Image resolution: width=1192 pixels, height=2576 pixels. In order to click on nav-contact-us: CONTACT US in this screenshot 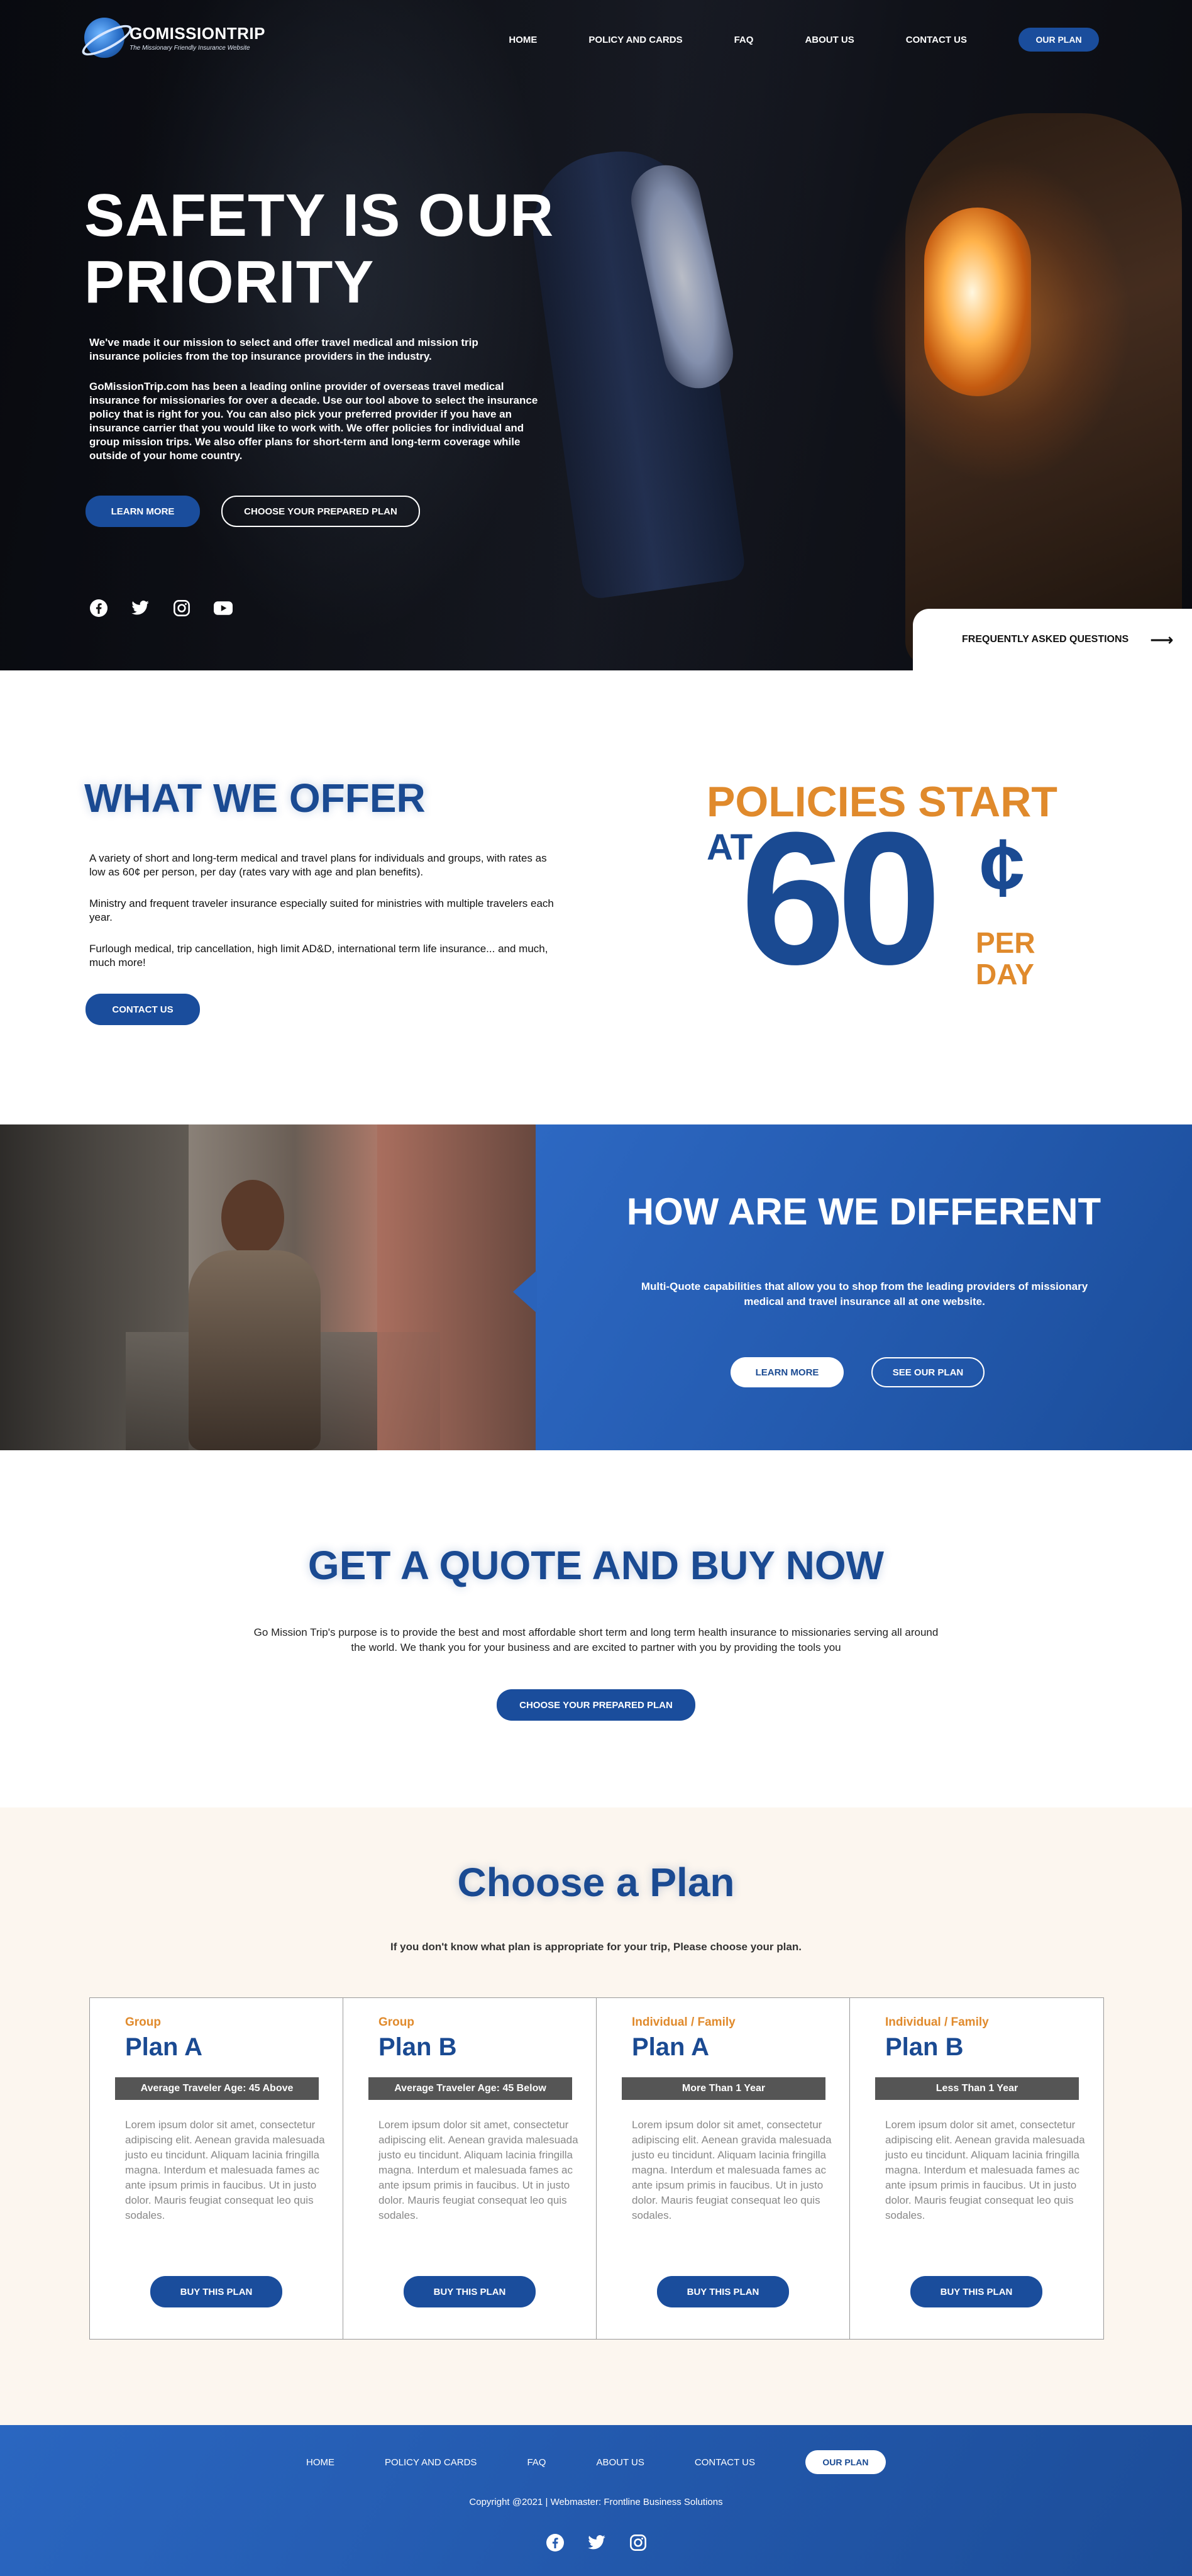, I will do `click(936, 40)`.